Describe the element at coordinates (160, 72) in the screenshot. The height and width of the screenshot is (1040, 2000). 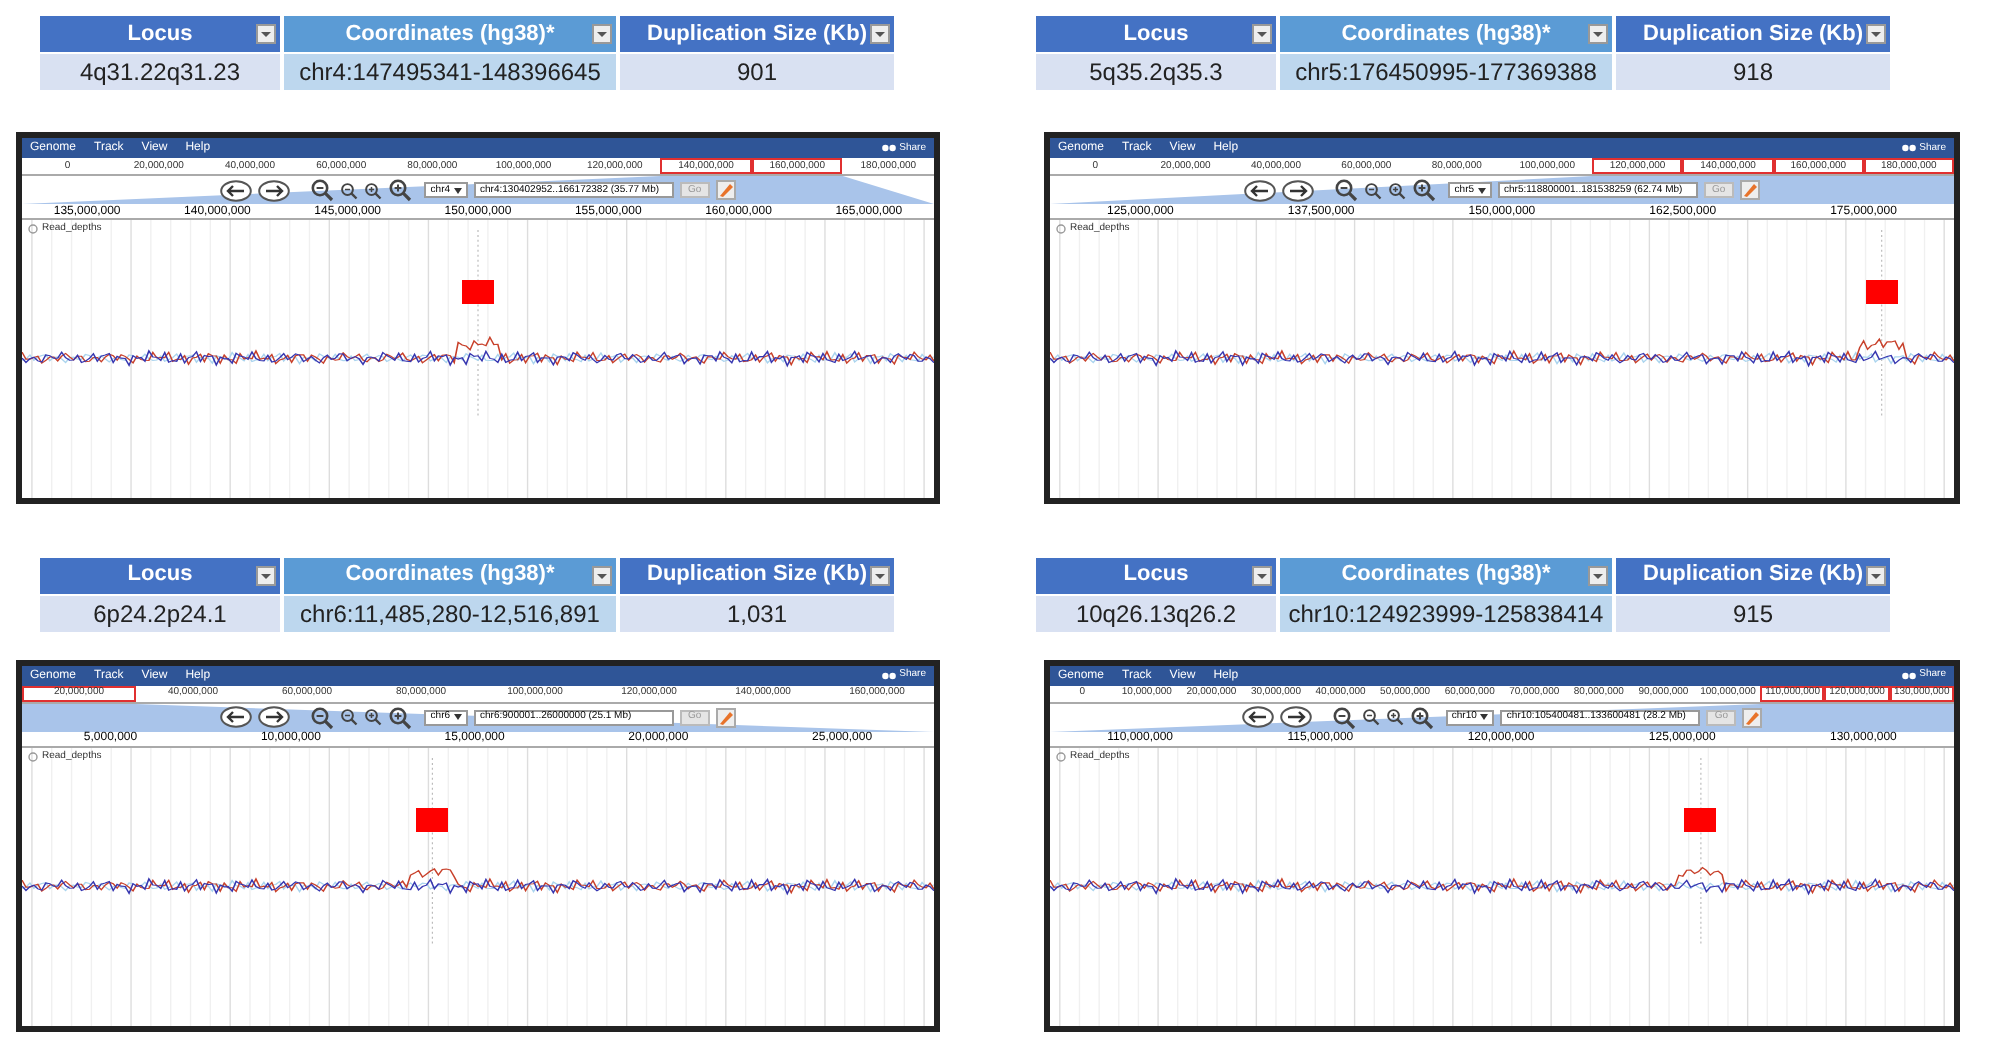
I see `table-cell: 4q31.22q31.23` at that location.